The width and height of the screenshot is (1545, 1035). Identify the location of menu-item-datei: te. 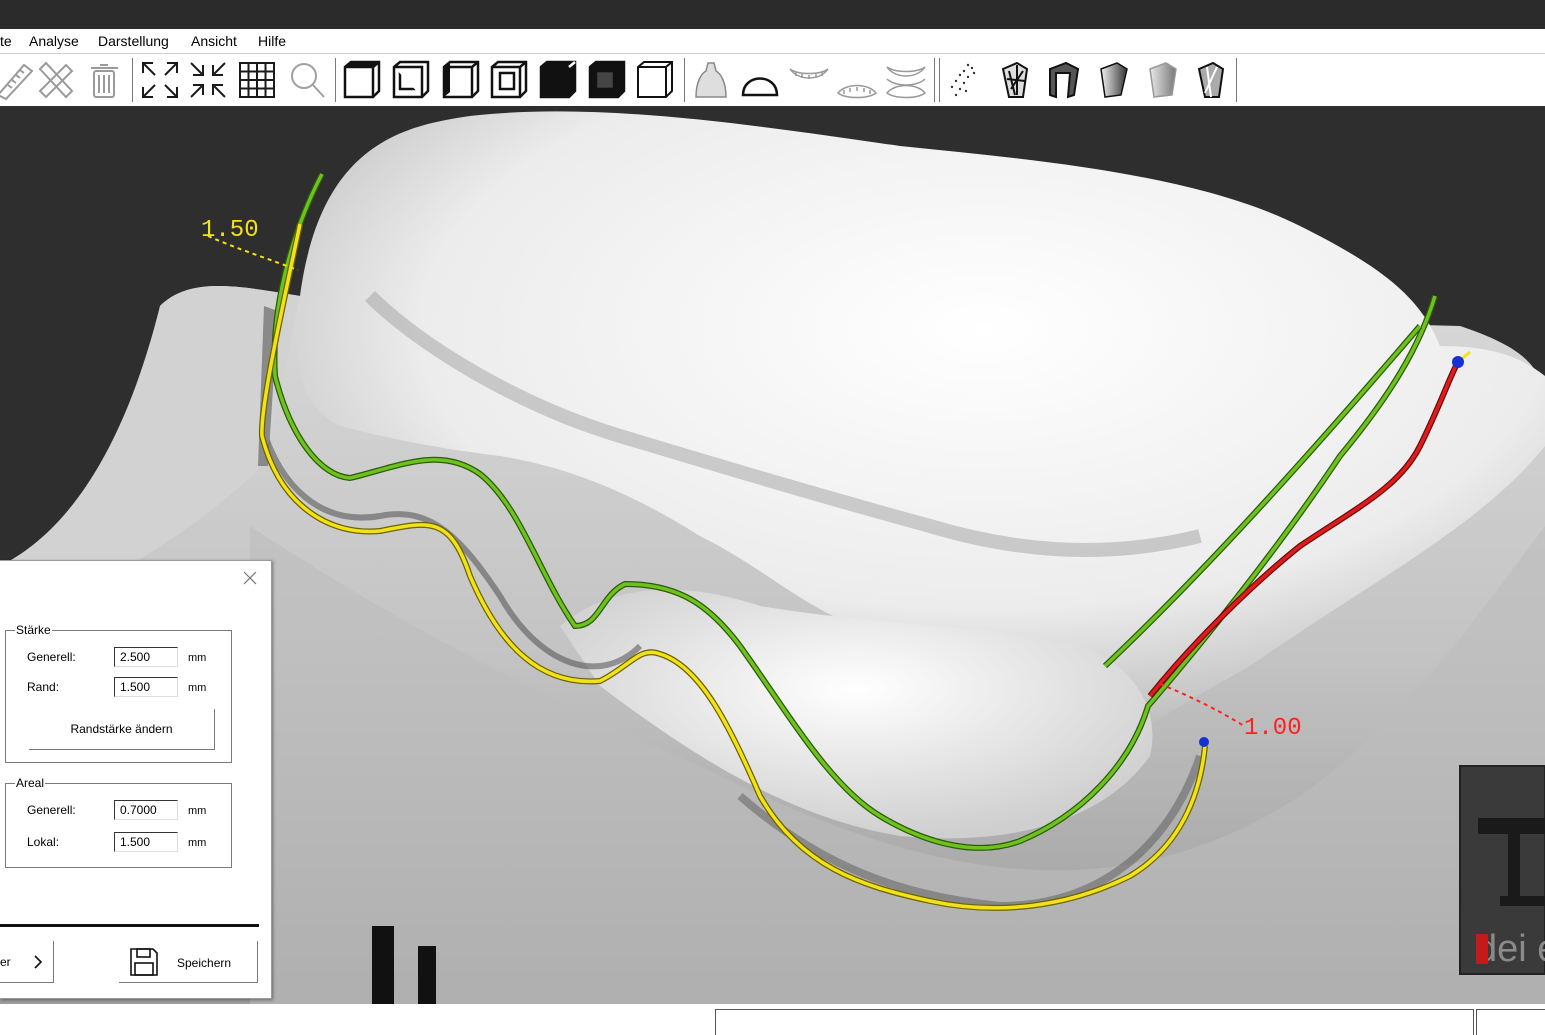
(6, 41).